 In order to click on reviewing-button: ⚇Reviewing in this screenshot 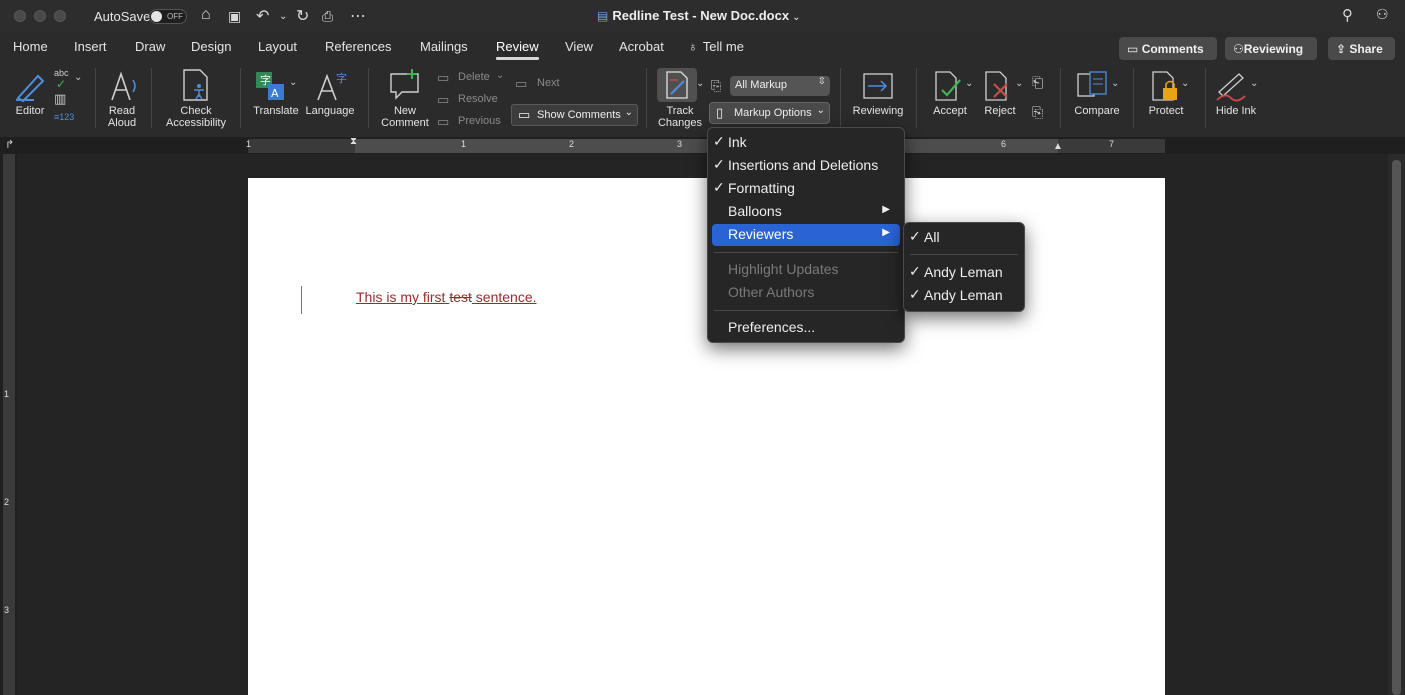, I will do `click(1271, 48)`.